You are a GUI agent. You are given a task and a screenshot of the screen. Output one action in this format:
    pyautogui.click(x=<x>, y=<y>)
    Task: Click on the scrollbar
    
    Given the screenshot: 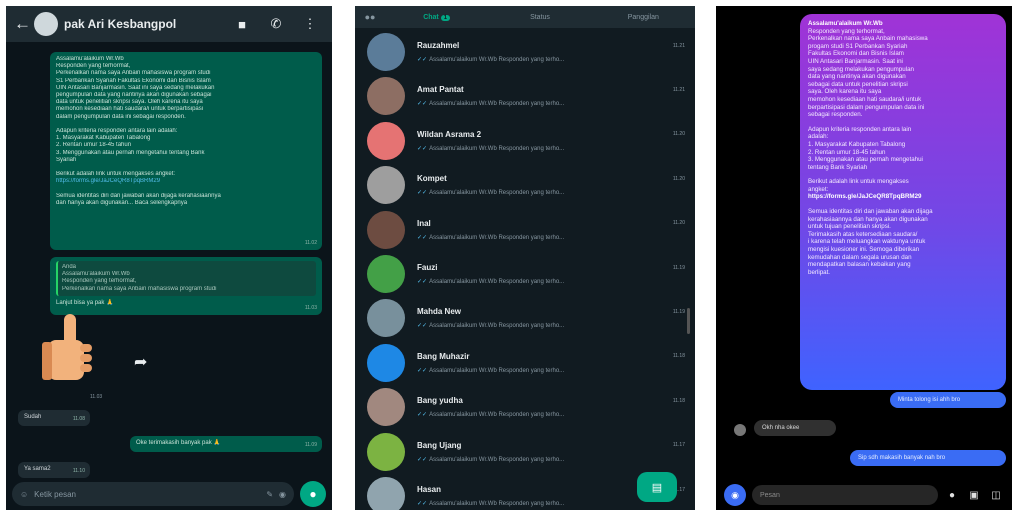 What is the action you would take?
    pyautogui.click(x=688, y=321)
    